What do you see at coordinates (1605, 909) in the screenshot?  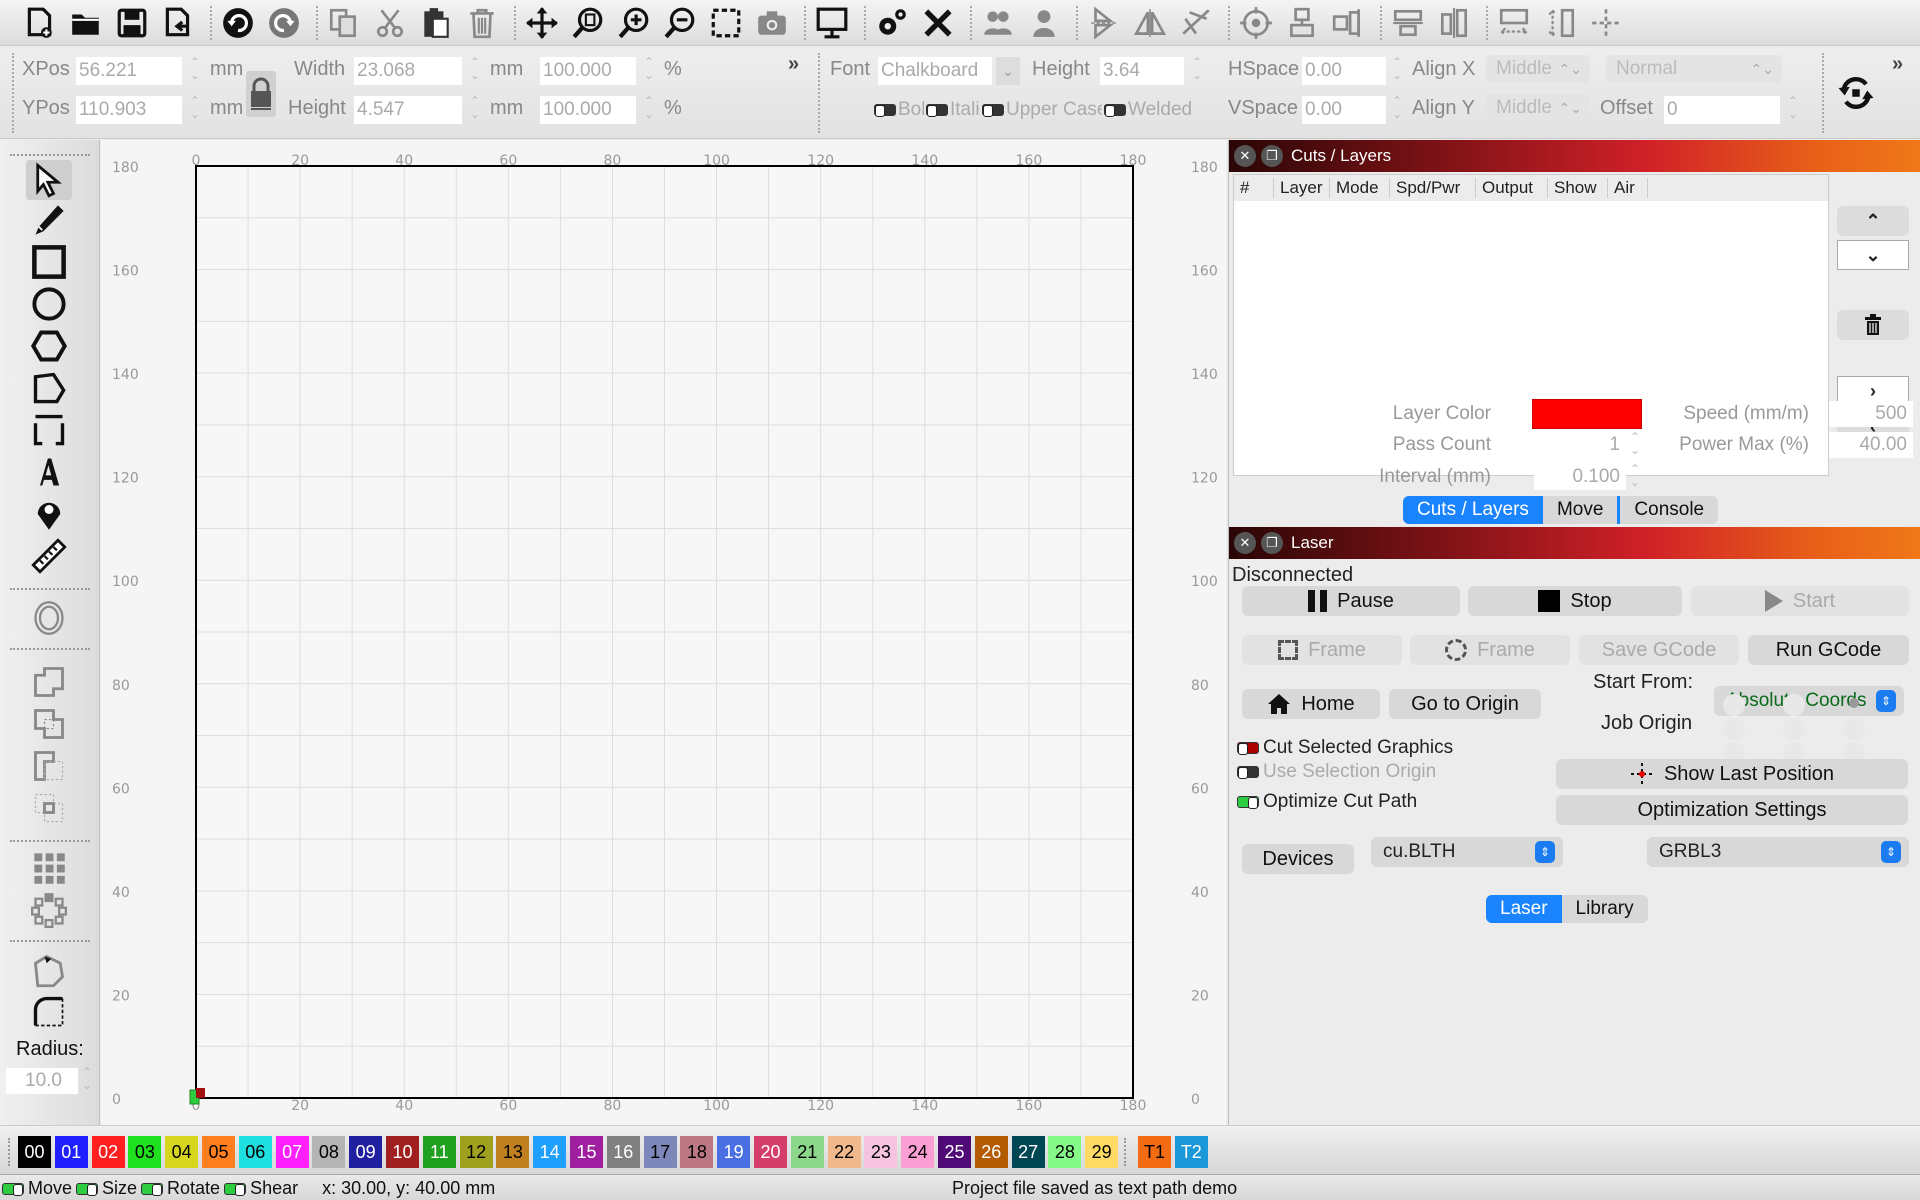 I see `tab-library: Library` at bounding box center [1605, 909].